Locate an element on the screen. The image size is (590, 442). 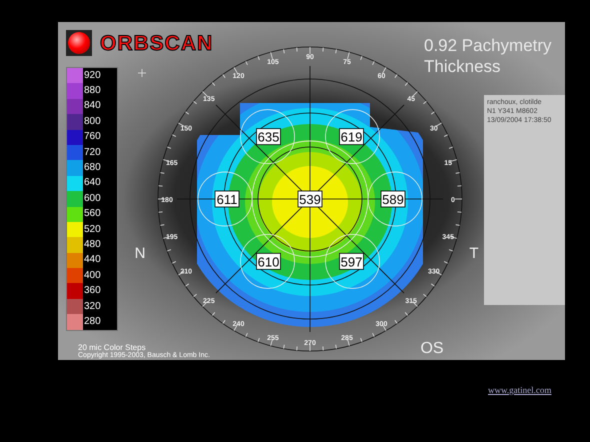
legend-label: 880 is located at coordinates (92, 91).